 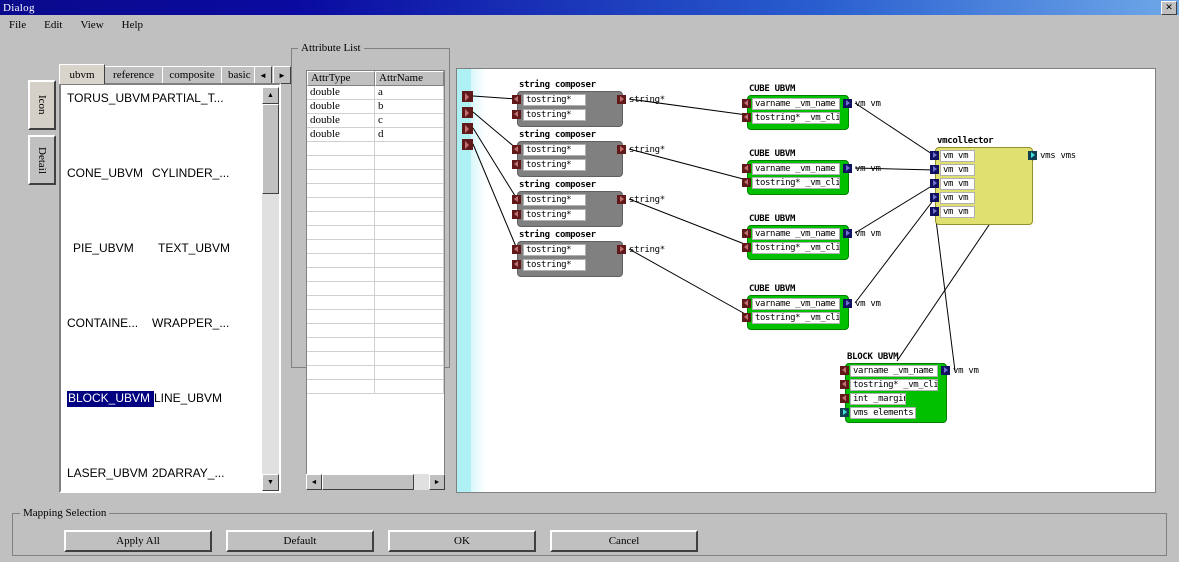 I want to click on menu-item-help: Help, so click(x=132, y=25).